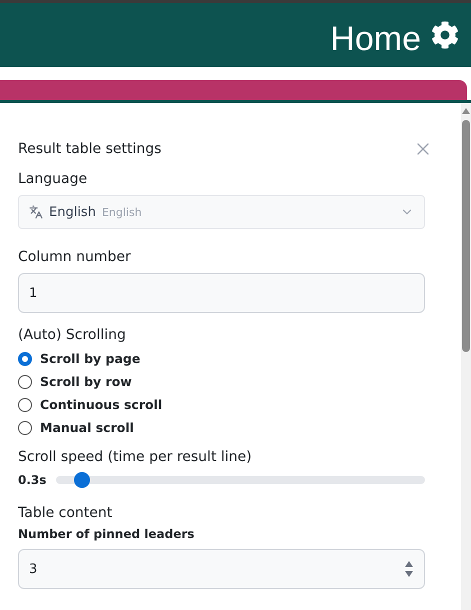 This screenshot has height=610, width=471. What do you see at coordinates (53, 179) in the screenshot?
I see `field-label: Language` at bounding box center [53, 179].